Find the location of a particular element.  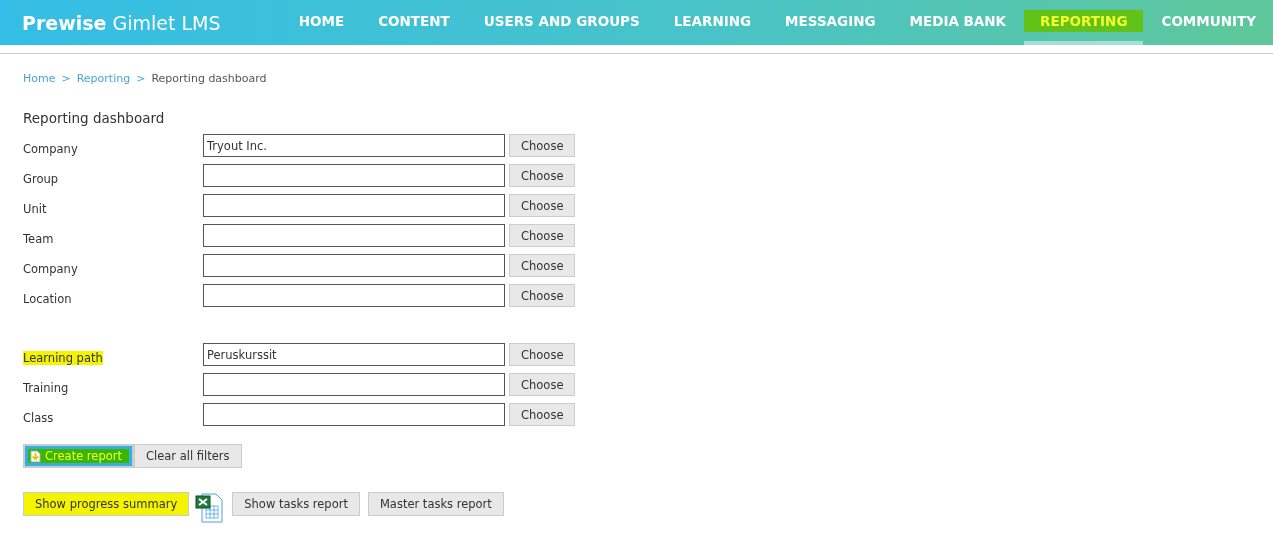

input-field: Peruskurssit is located at coordinates (354, 354).